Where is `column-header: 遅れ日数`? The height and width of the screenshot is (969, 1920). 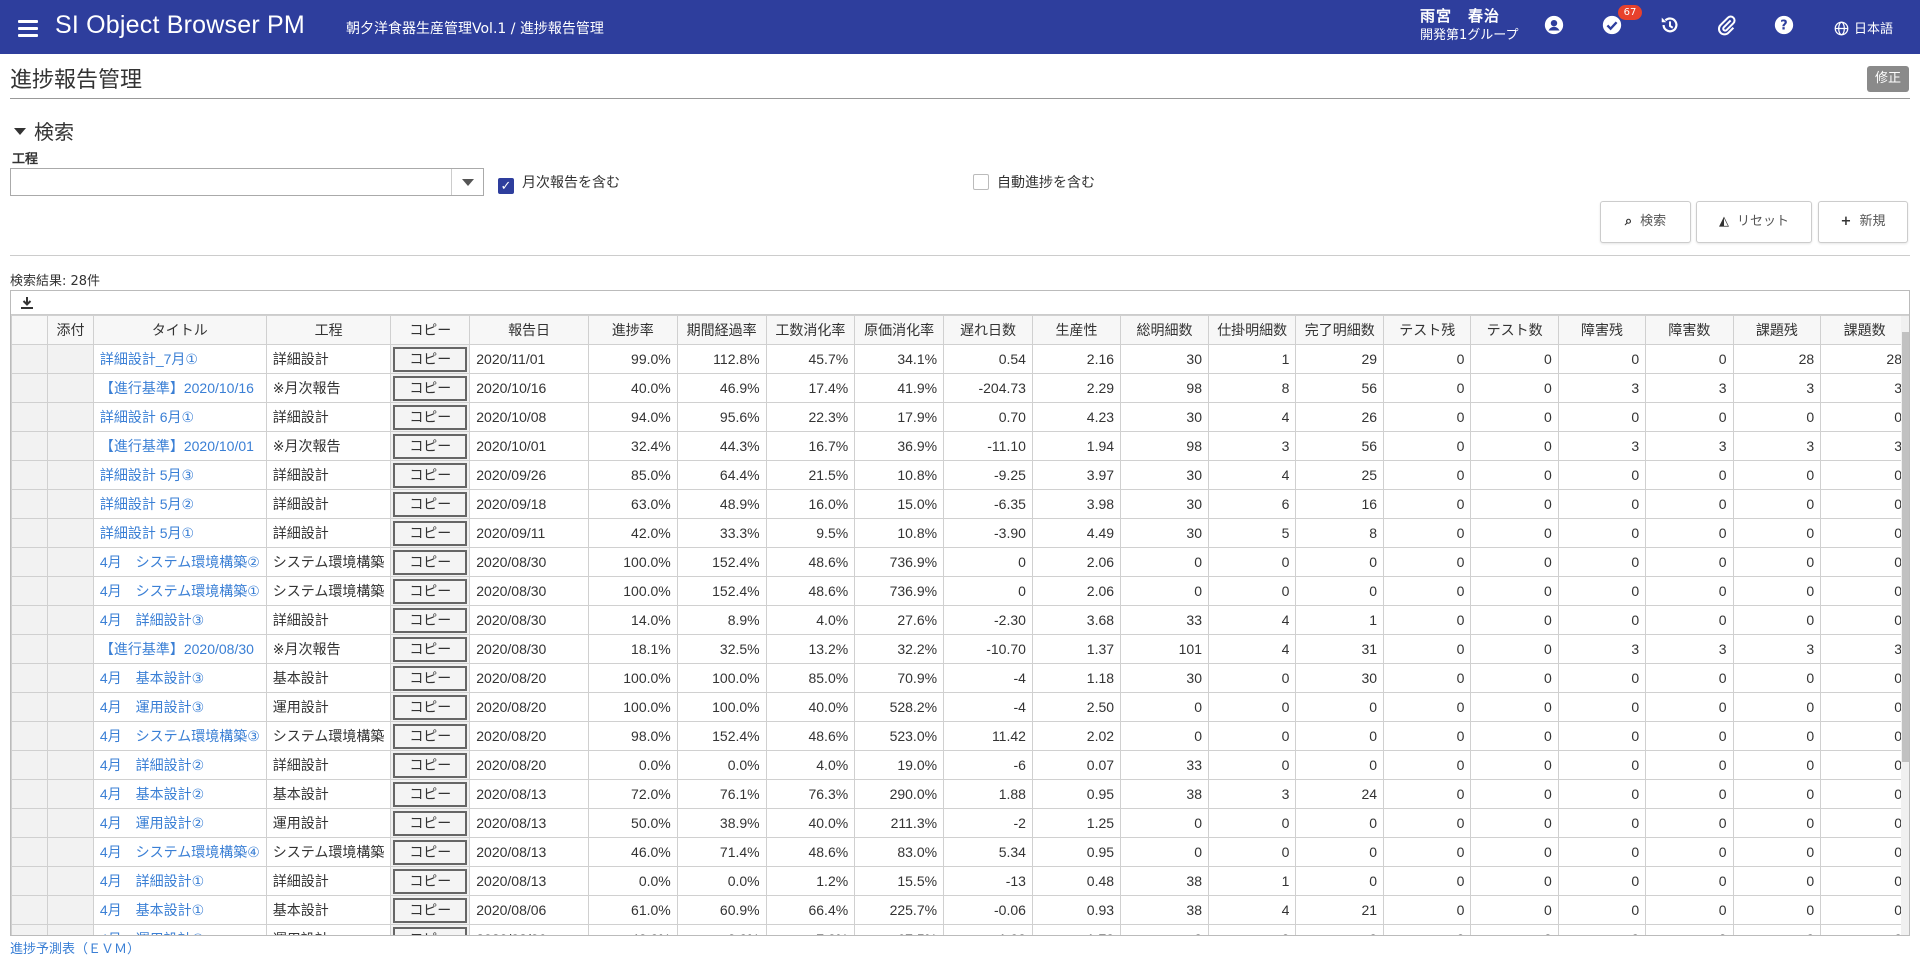 column-header: 遅れ日数 is located at coordinates (988, 330).